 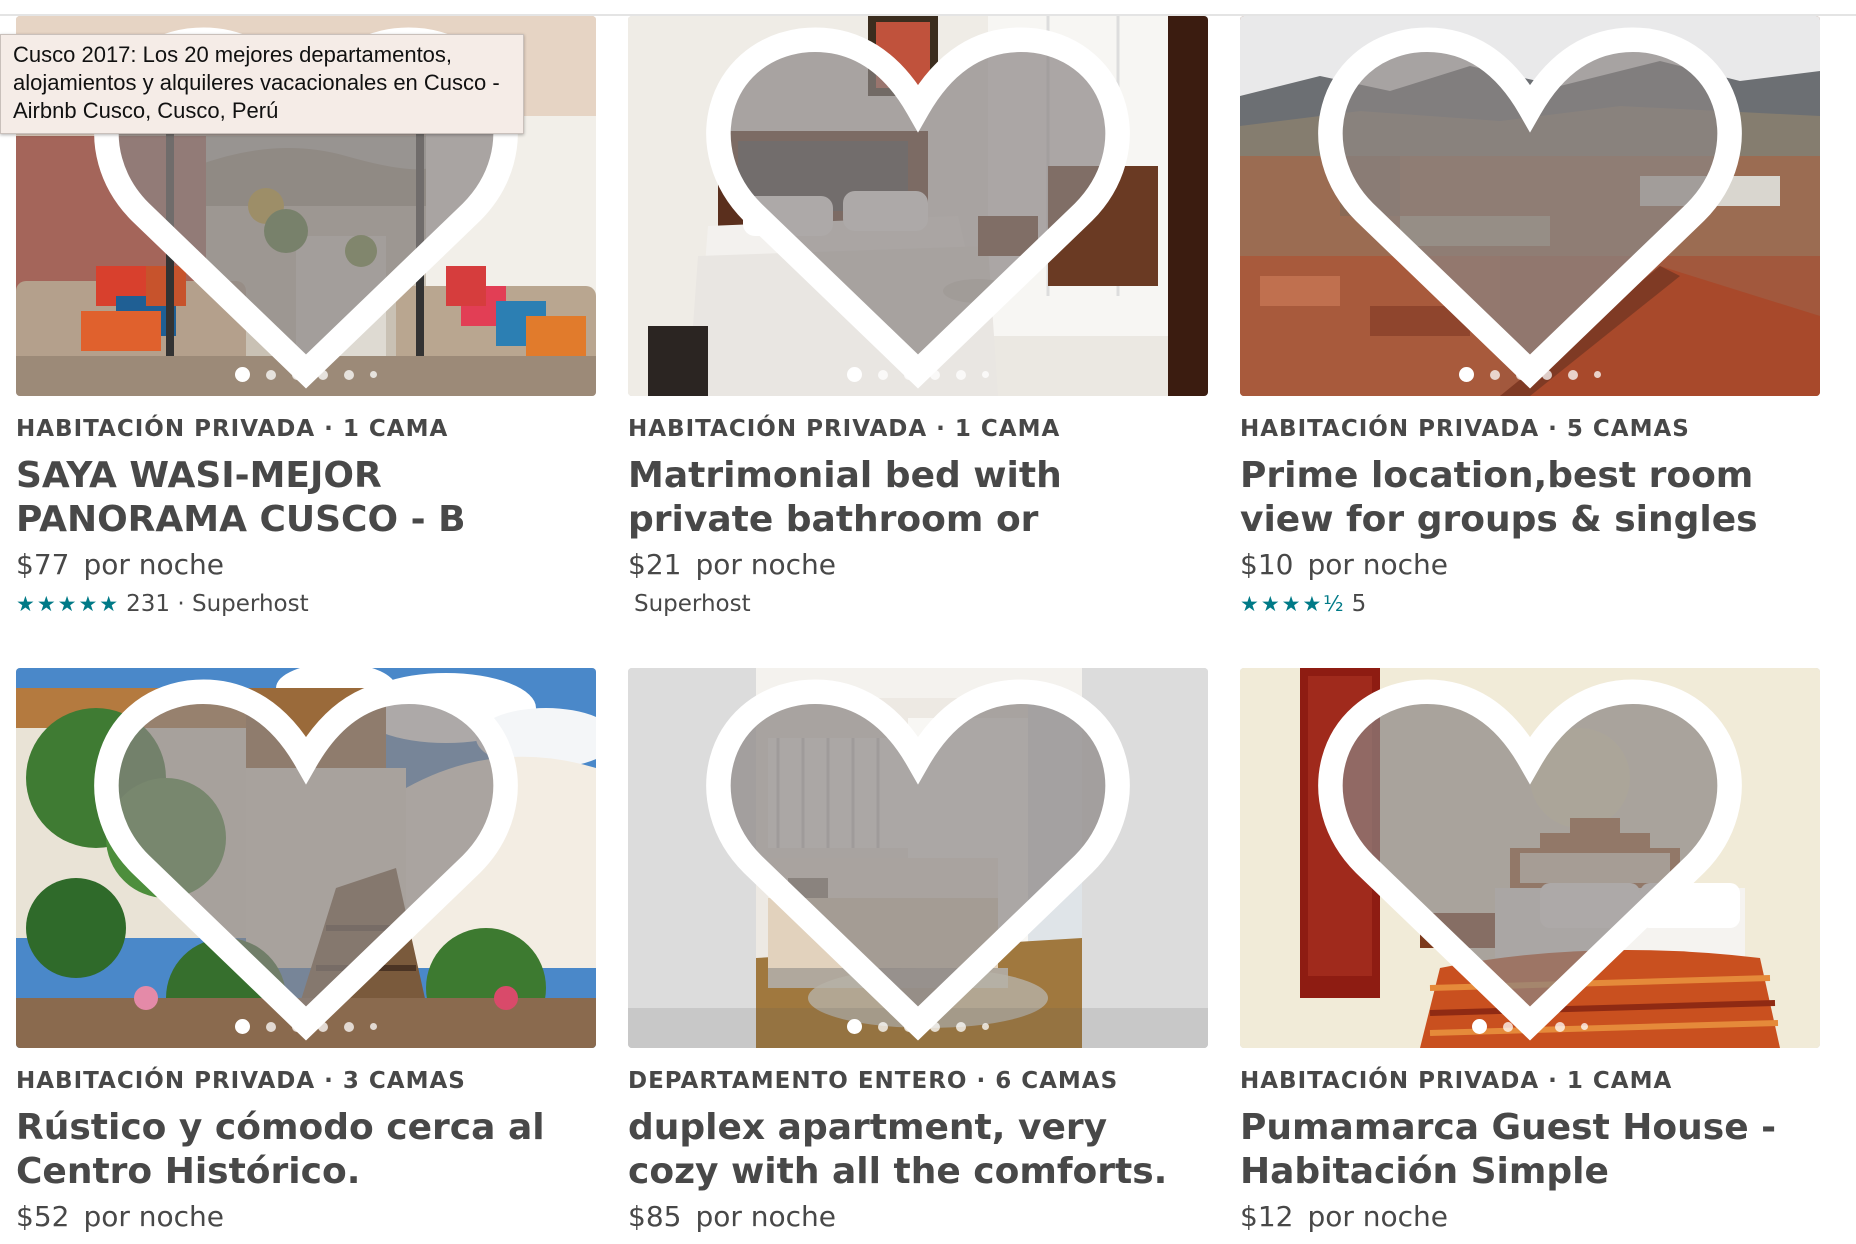 I want to click on listing-rating: ★★★★★ 231 · Superhost, so click(x=306, y=604).